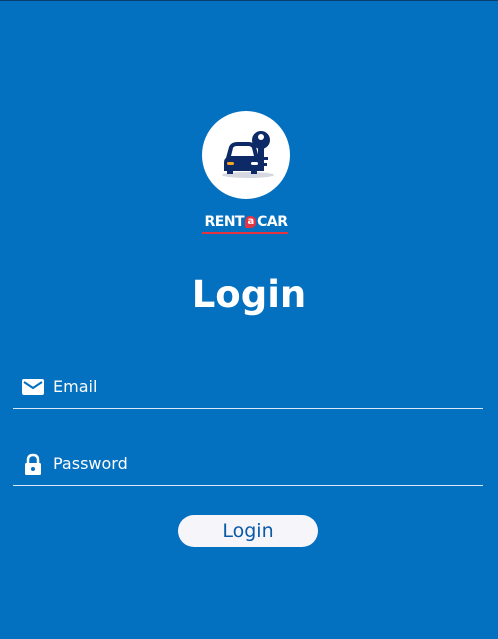 The height and width of the screenshot is (639, 498). Describe the element at coordinates (251, 222) in the screenshot. I see `brand-a-pin: a` at that location.